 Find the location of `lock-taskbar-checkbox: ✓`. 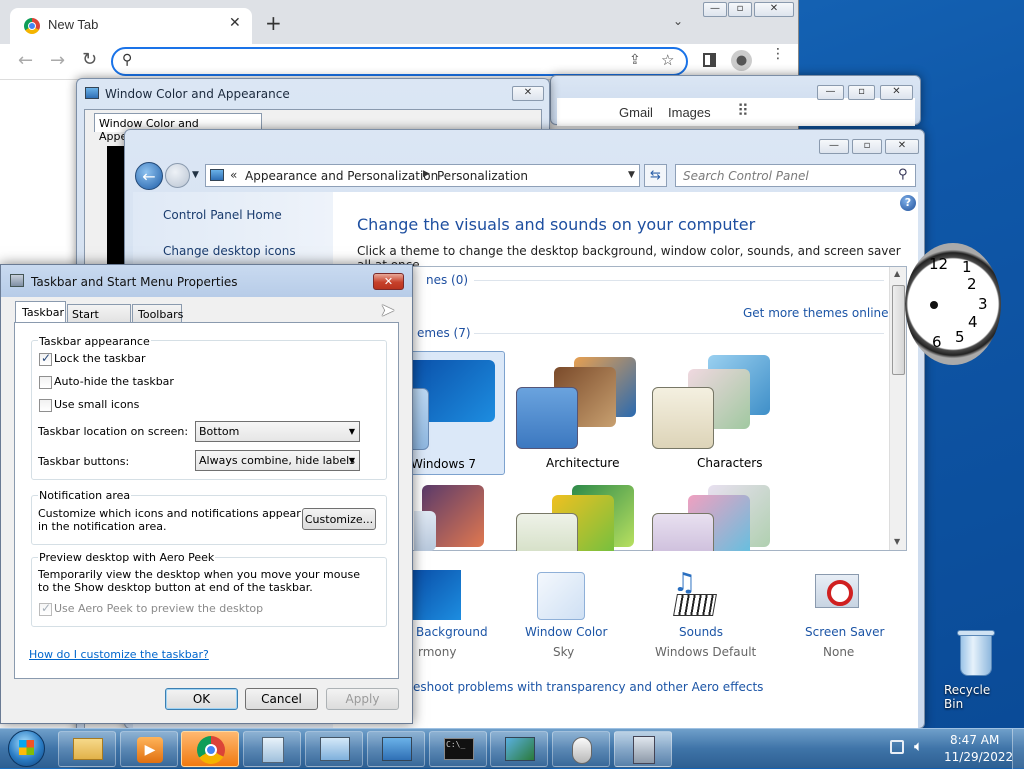

lock-taskbar-checkbox: ✓ is located at coordinates (45, 358).